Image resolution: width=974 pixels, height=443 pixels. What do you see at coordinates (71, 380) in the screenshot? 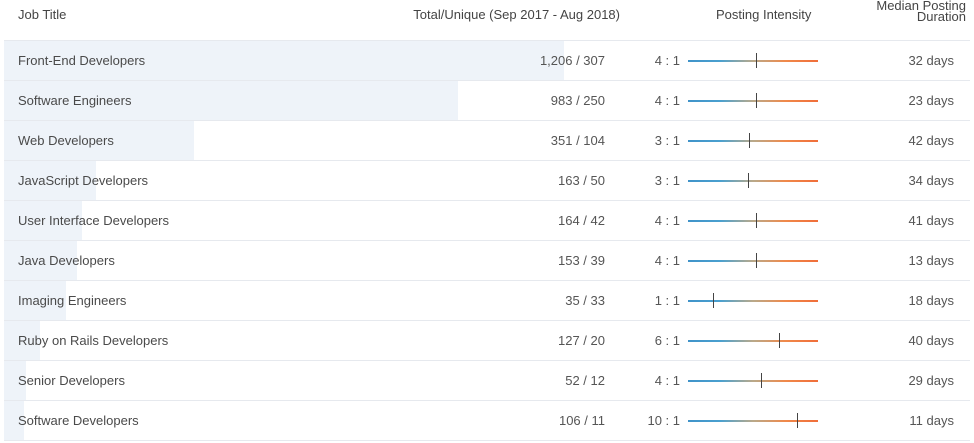
I see `job-title: Senior Developers` at bounding box center [71, 380].